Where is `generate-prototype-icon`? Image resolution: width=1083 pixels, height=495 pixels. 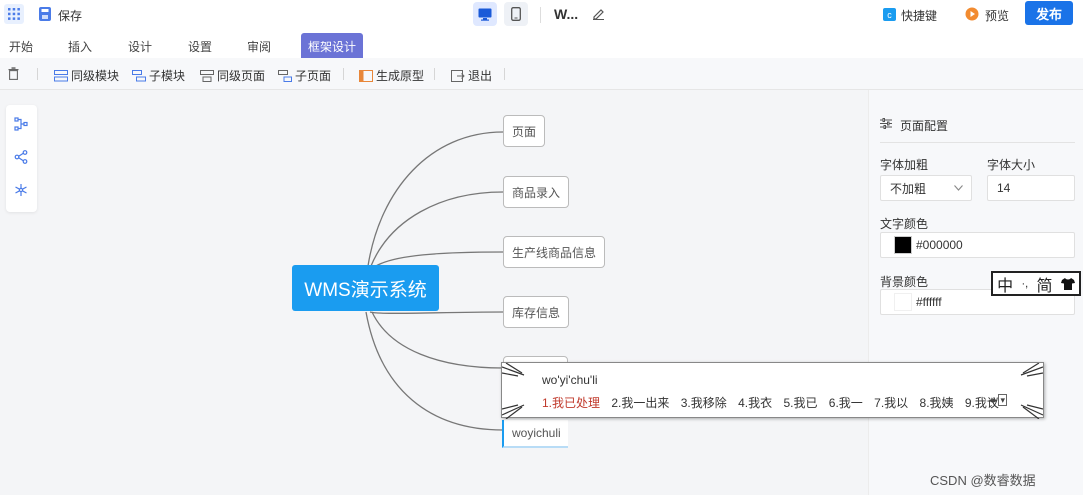 generate-prototype-icon is located at coordinates (366, 75).